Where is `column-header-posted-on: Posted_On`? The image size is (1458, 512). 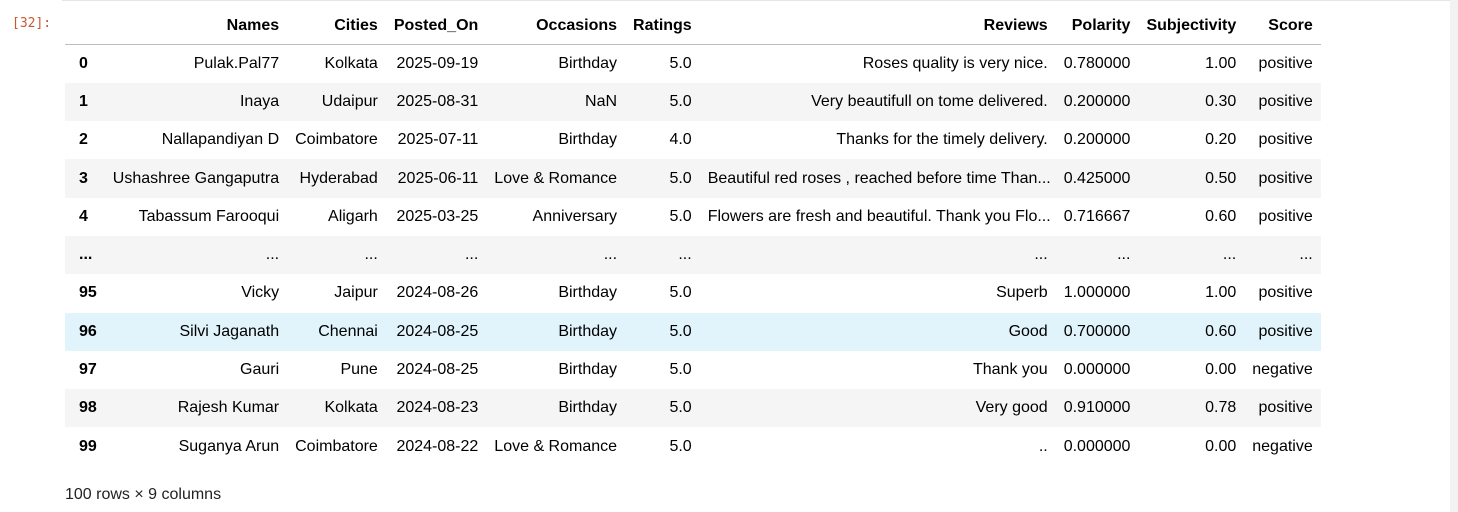 column-header-posted-on: Posted_On is located at coordinates (436, 26).